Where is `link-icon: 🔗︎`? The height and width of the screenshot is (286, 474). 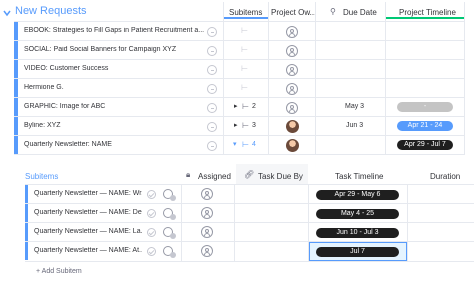 link-icon: 🔗︎ is located at coordinates (249, 174).